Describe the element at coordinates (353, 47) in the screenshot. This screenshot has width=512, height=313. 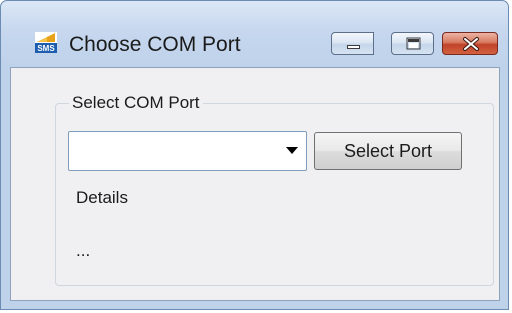
I see `minimize-icon` at that location.